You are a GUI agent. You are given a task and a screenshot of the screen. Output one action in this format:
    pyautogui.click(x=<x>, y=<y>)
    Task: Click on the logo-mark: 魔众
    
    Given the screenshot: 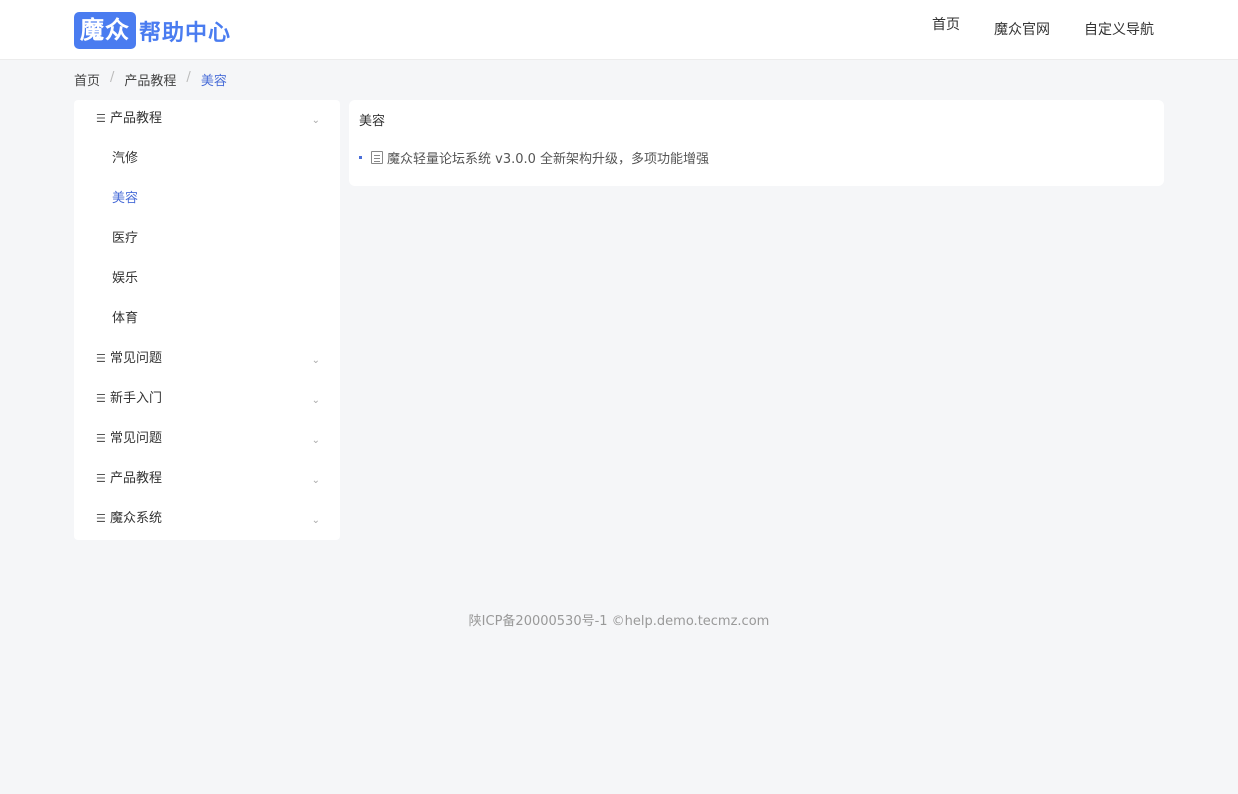 What is the action you would take?
    pyautogui.click(x=105, y=30)
    